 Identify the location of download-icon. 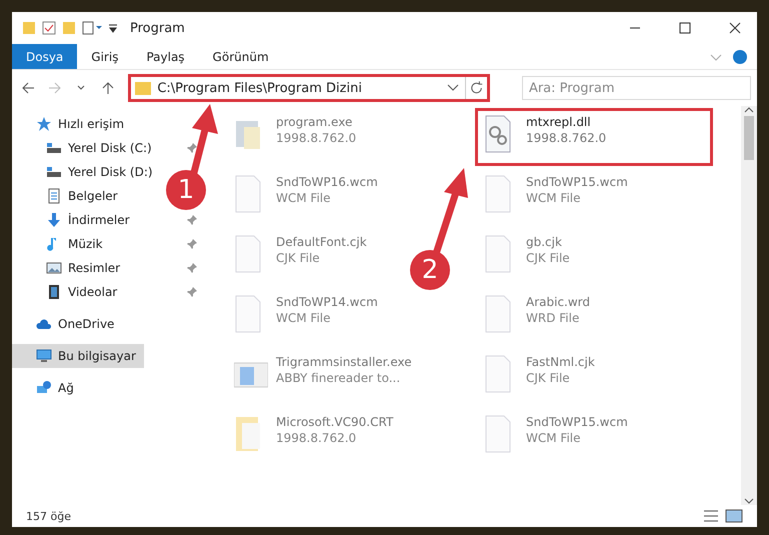
(54, 220).